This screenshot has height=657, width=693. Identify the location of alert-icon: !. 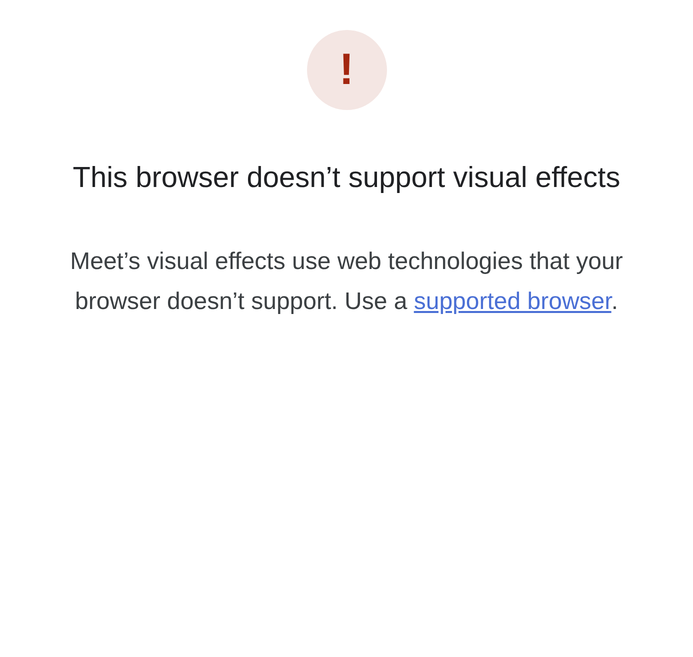
(346, 70).